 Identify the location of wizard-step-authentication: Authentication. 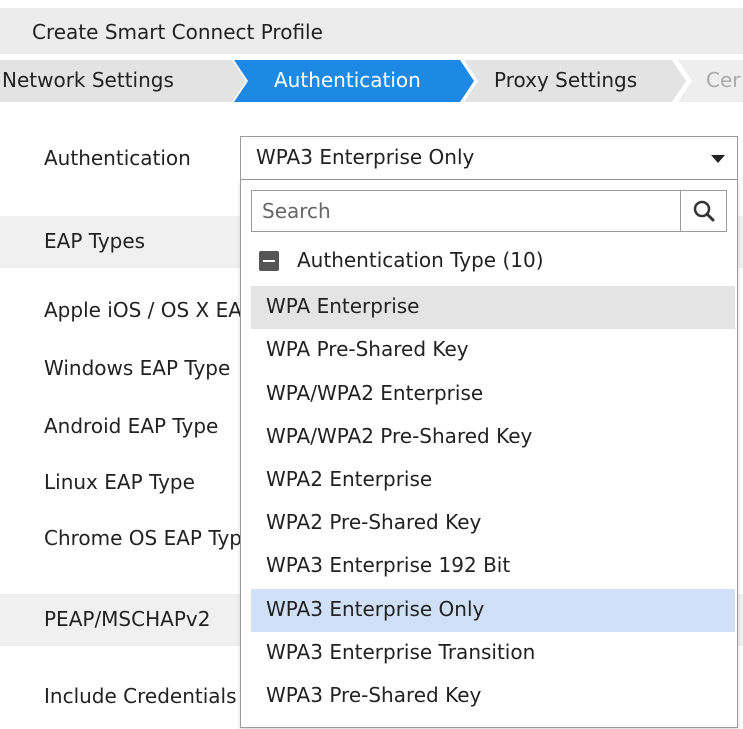
(354, 81).